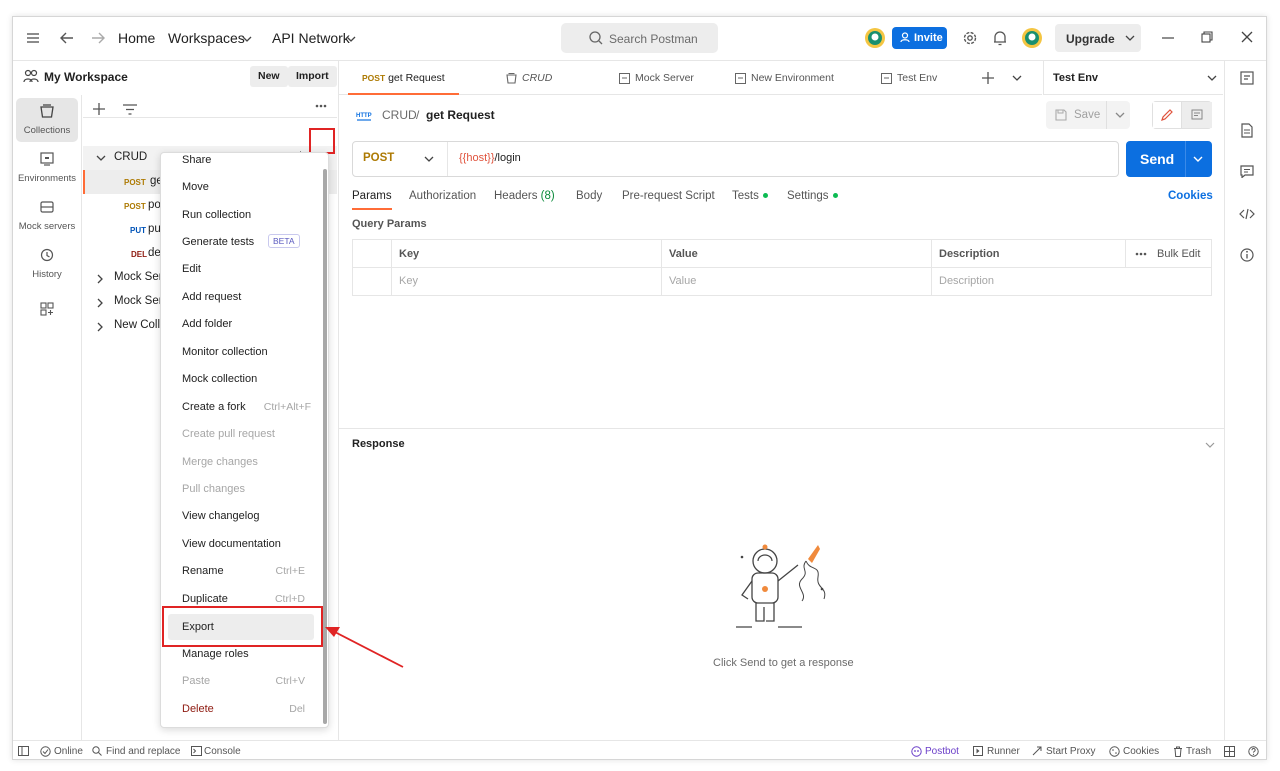 Image resolution: width=1280 pixels, height=771 pixels. Describe the element at coordinates (1247, 37) in the screenshot. I see `close-icon` at that location.